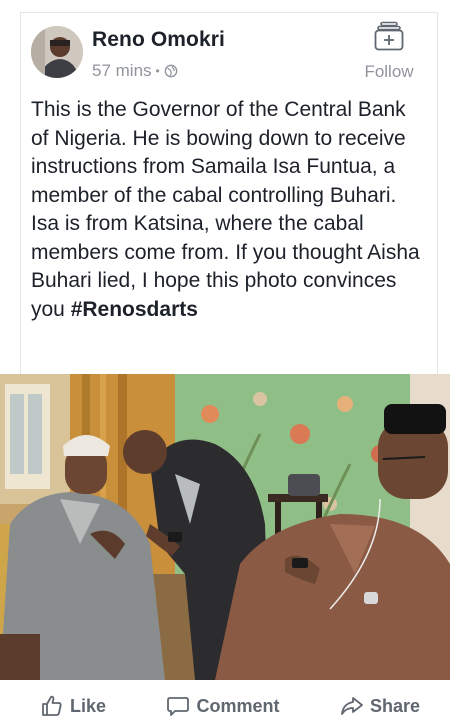 This screenshot has width=450, height=720. What do you see at coordinates (394, 705) in the screenshot?
I see `share-label: Share` at bounding box center [394, 705].